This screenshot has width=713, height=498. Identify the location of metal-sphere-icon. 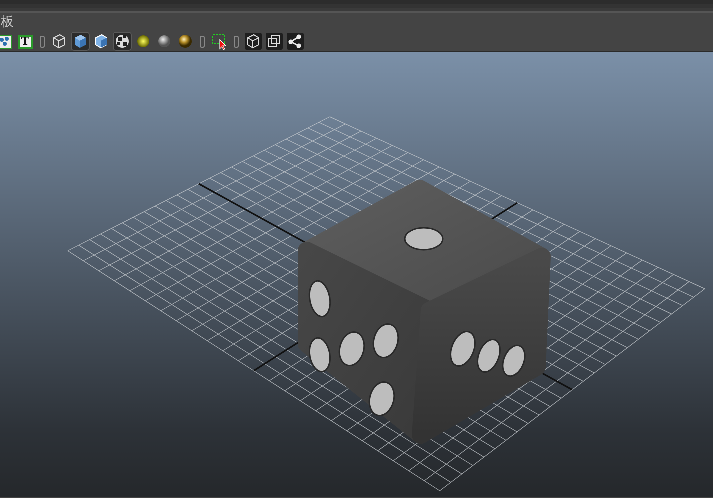
(185, 41).